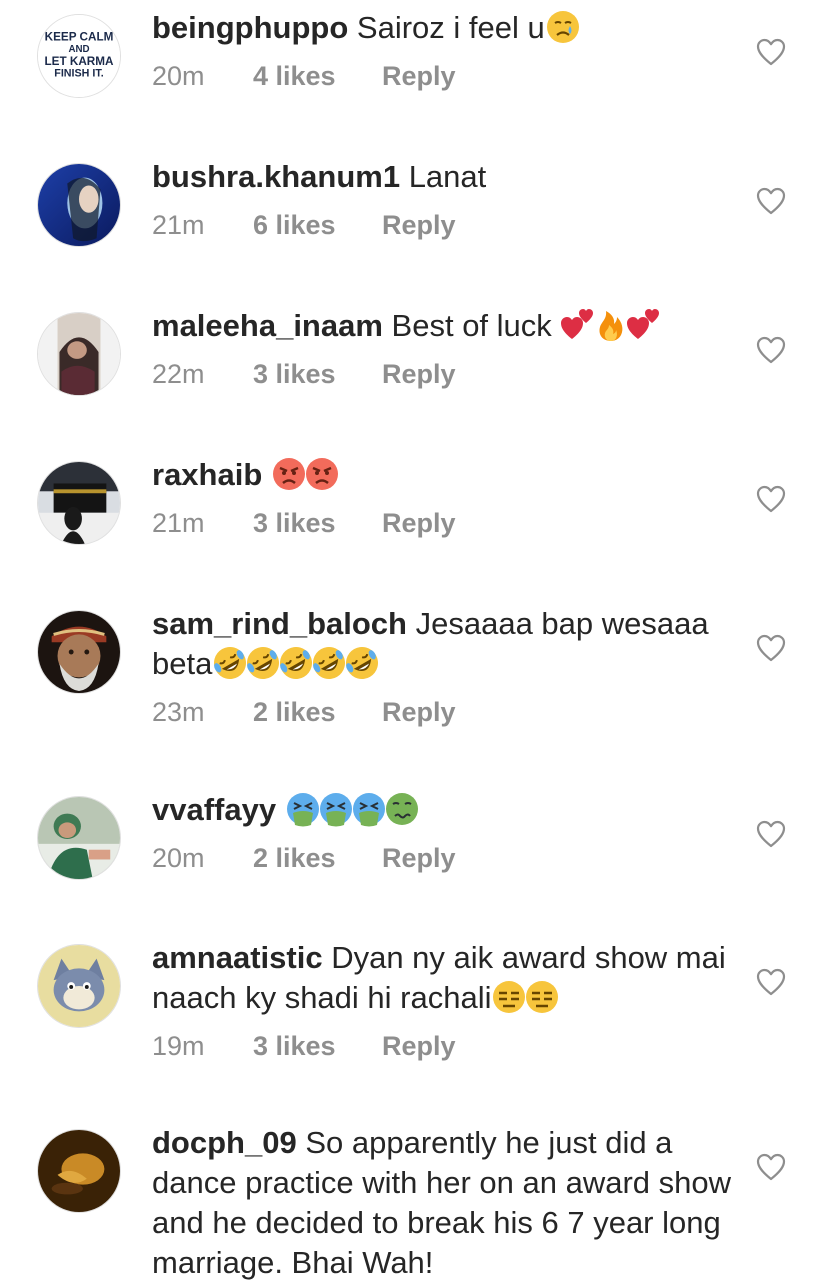 This screenshot has height=1283, width=836. I want to click on crying-face-emoji-icon, so click(563, 27).